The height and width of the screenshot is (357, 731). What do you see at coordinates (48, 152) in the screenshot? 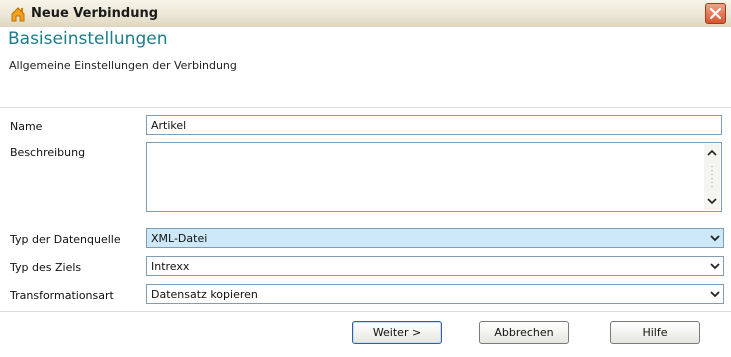
I see `description-label: Beschreibung` at bounding box center [48, 152].